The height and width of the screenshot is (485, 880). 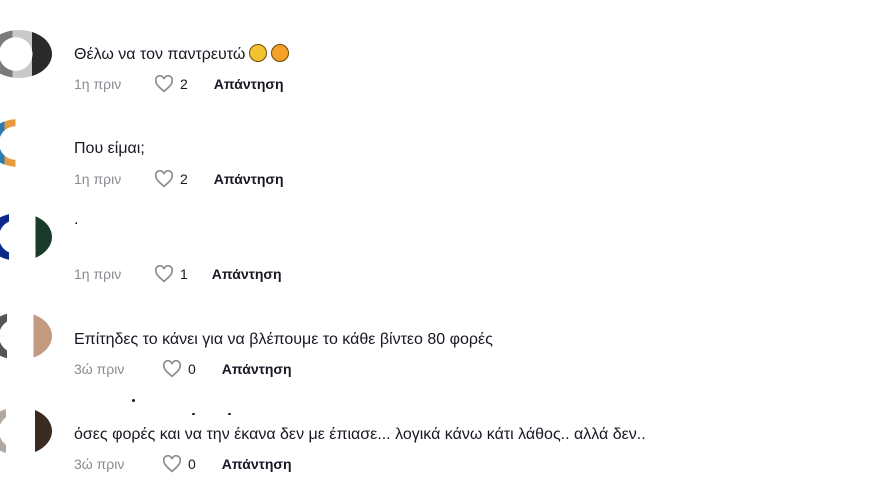 I want to click on grinning-sweat-emoji, so click(x=258, y=53).